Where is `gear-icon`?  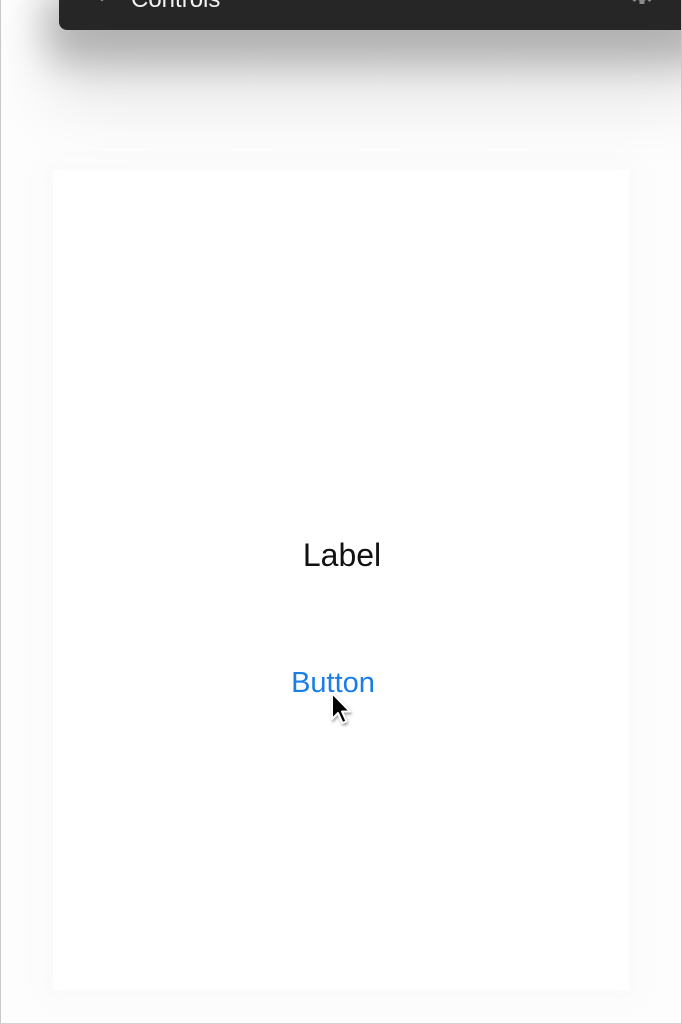 gear-icon is located at coordinates (642, 5).